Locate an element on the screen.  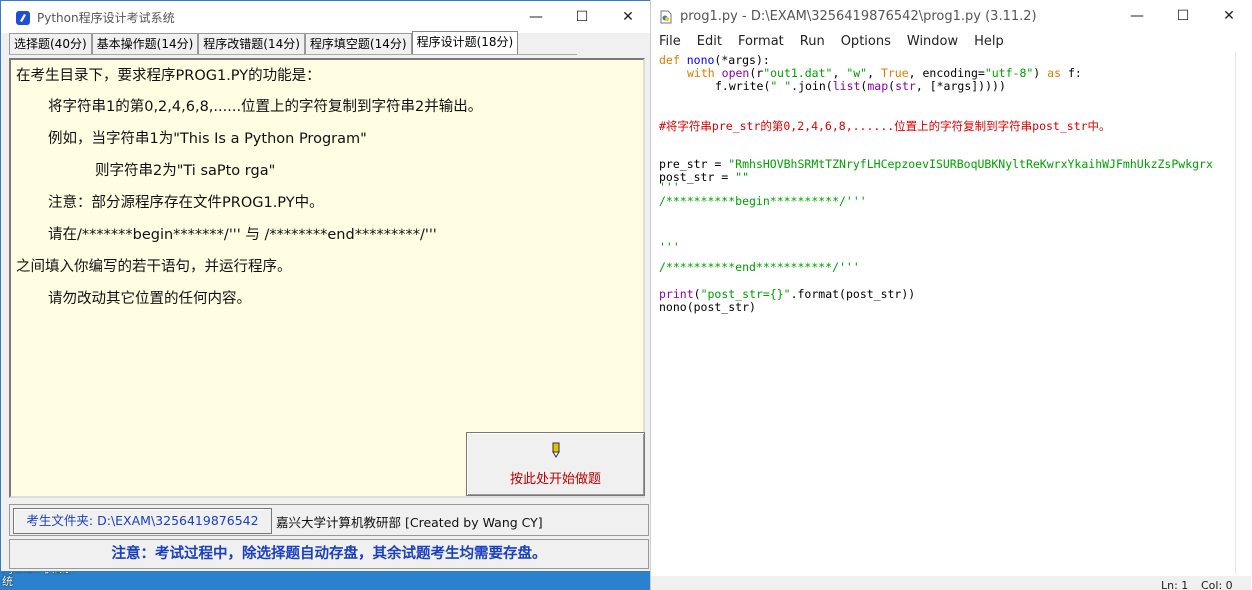
menu-edit: Edit is located at coordinates (709, 42).